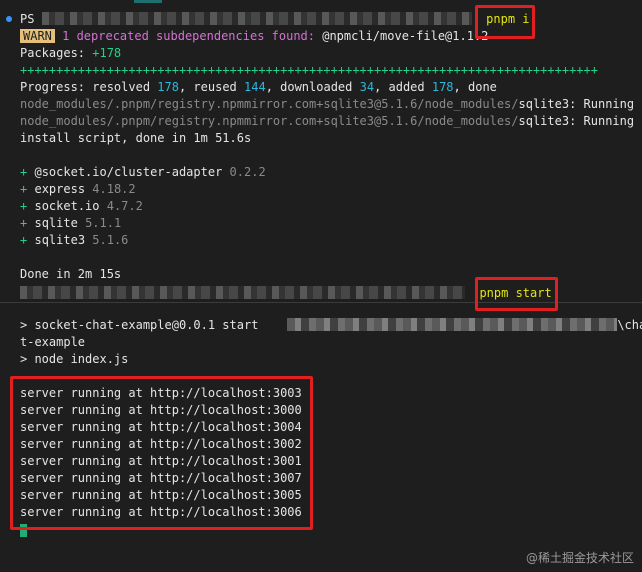 This screenshot has width=642, height=572. Describe the element at coordinates (405, 36) in the screenshot. I see `warn-dependency: @npmcli/move-file@1.1.2` at that location.